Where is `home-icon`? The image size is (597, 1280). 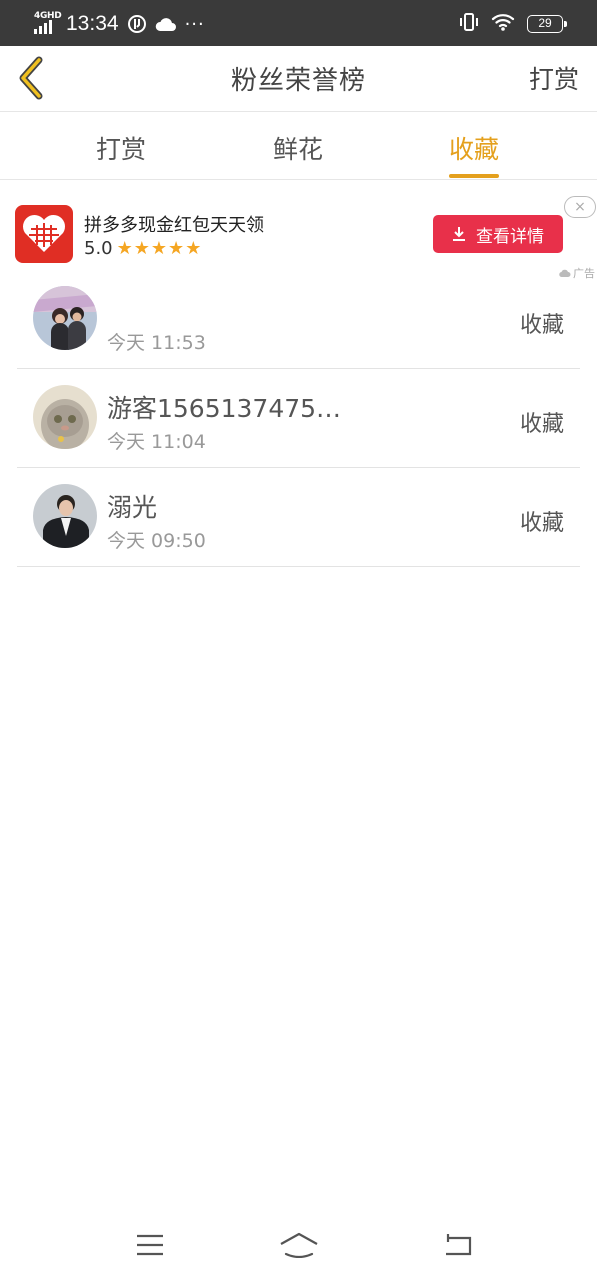 home-icon is located at coordinates (299, 1245).